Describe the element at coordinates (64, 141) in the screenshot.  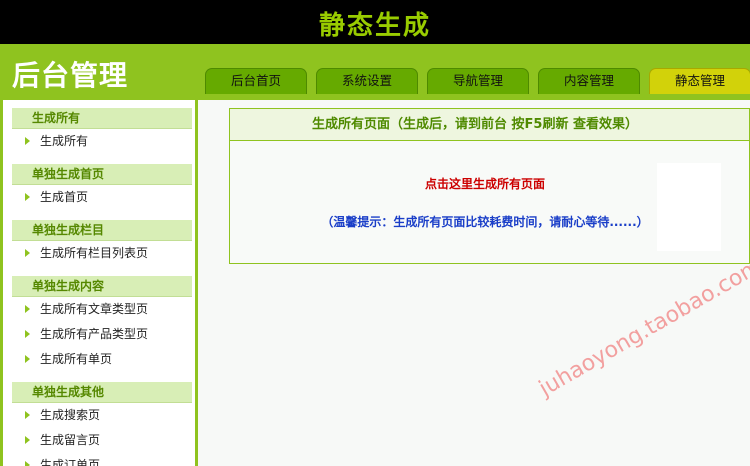
I see `sidebar-item-label: 生成所有` at that location.